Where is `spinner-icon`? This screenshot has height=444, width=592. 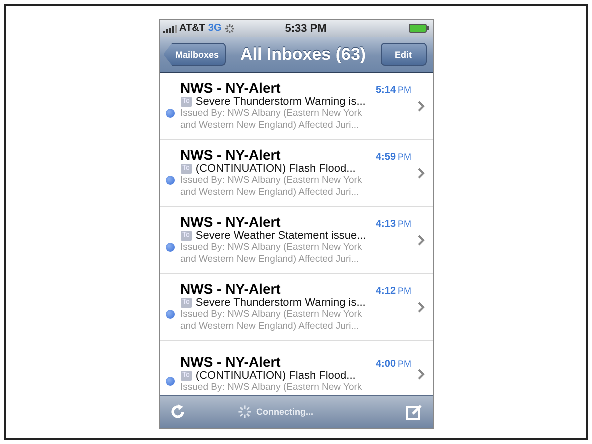 spinner-icon is located at coordinates (245, 412).